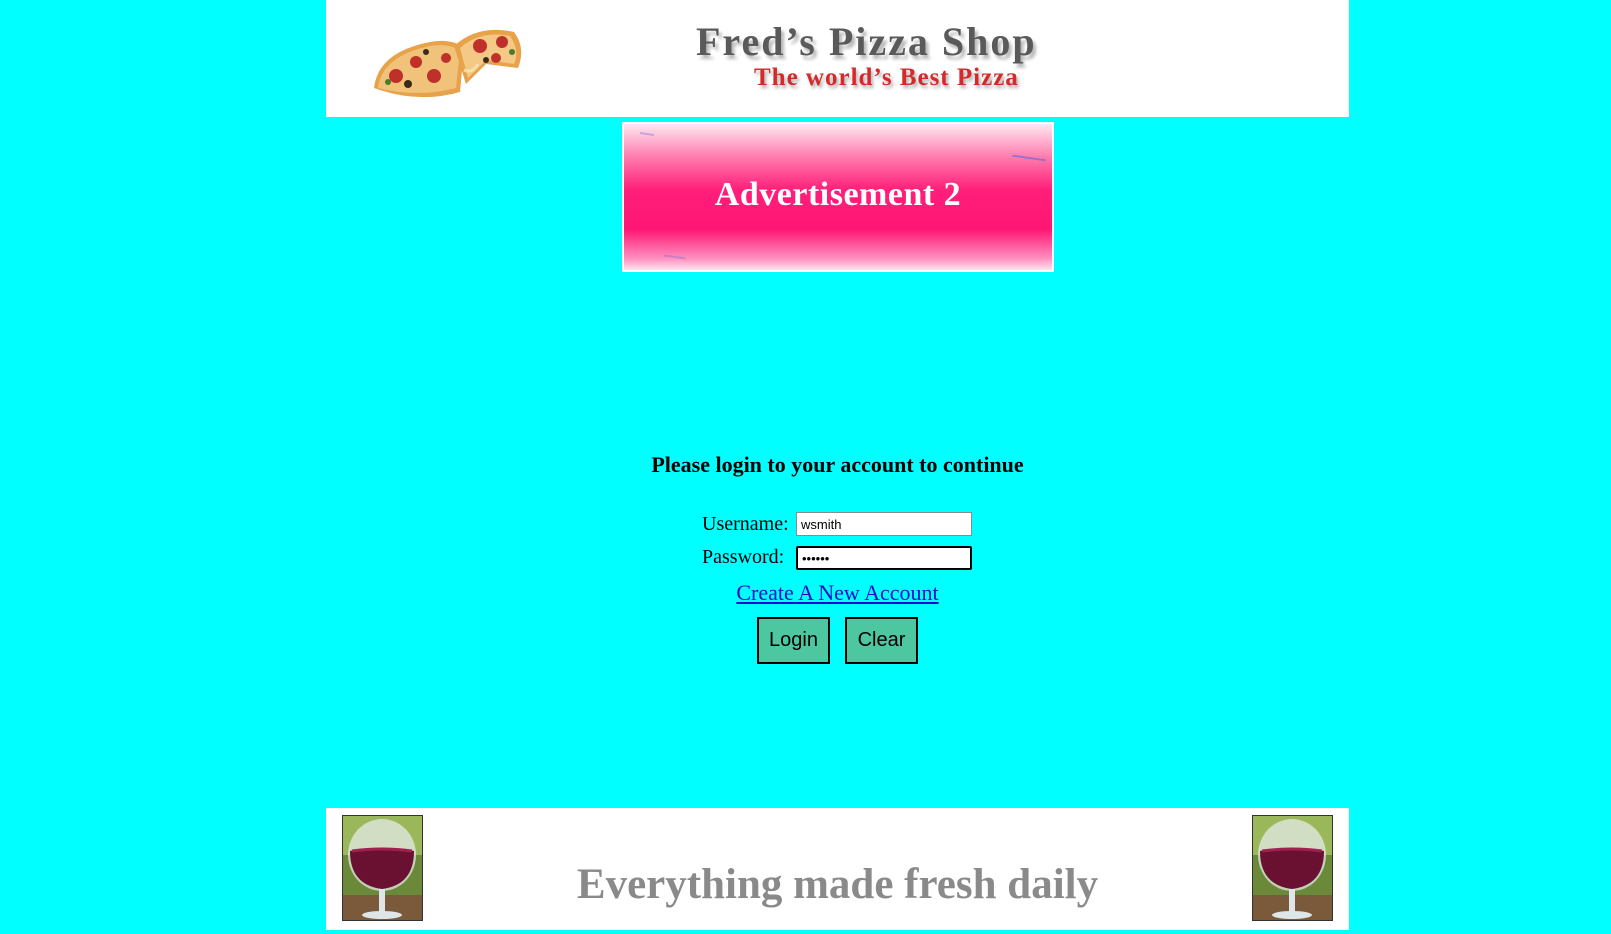 The width and height of the screenshot is (1611, 934). What do you see at coordinates (743, 557) in the screenshot?
I see `password-label: Password:` at bounding box center [743, 557].